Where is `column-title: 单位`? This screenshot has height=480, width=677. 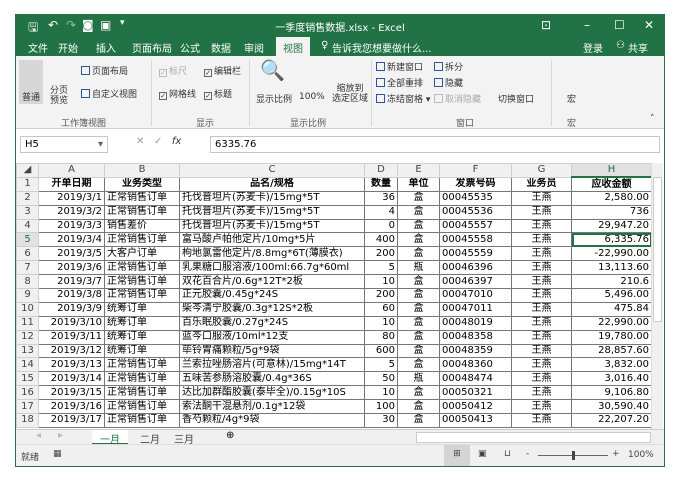
column-title: 单位 is located at coordinates (418, 184).